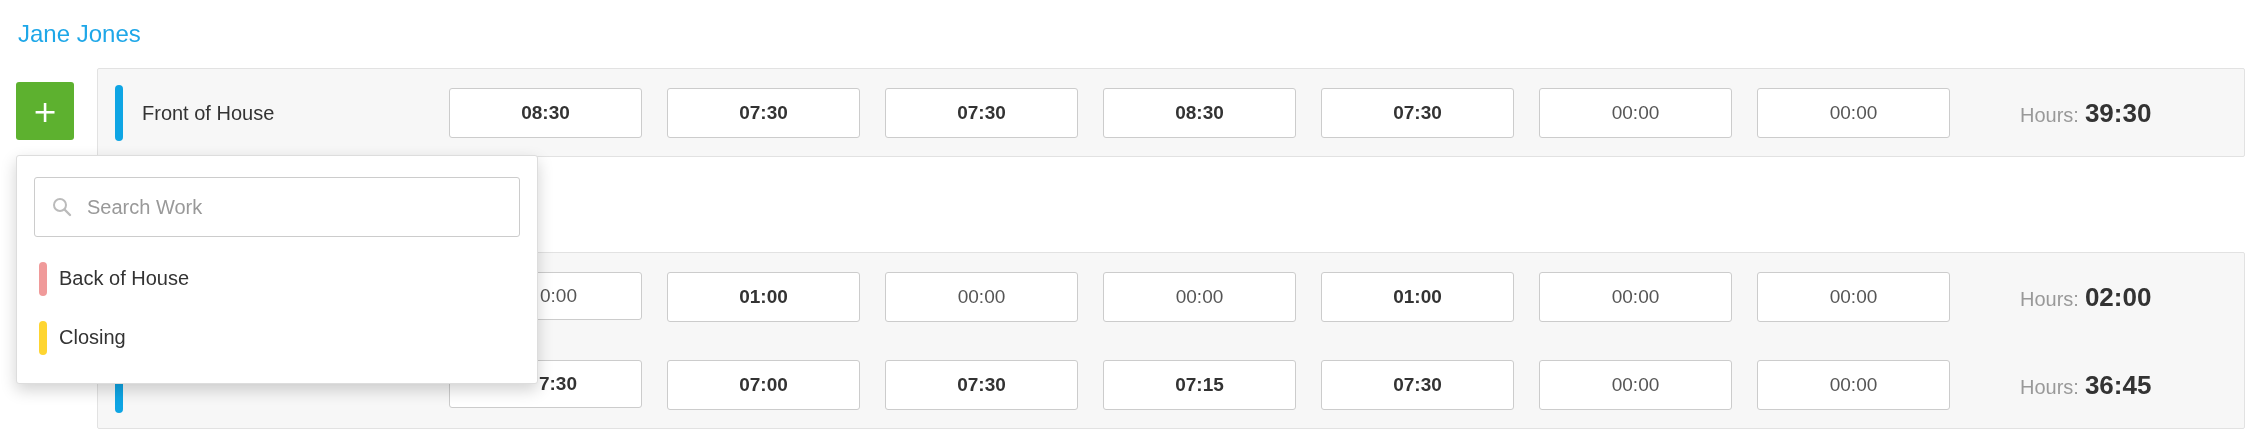 The image size is (2257, 437). I want to click on menu-item: Closing, so click(92, 337).